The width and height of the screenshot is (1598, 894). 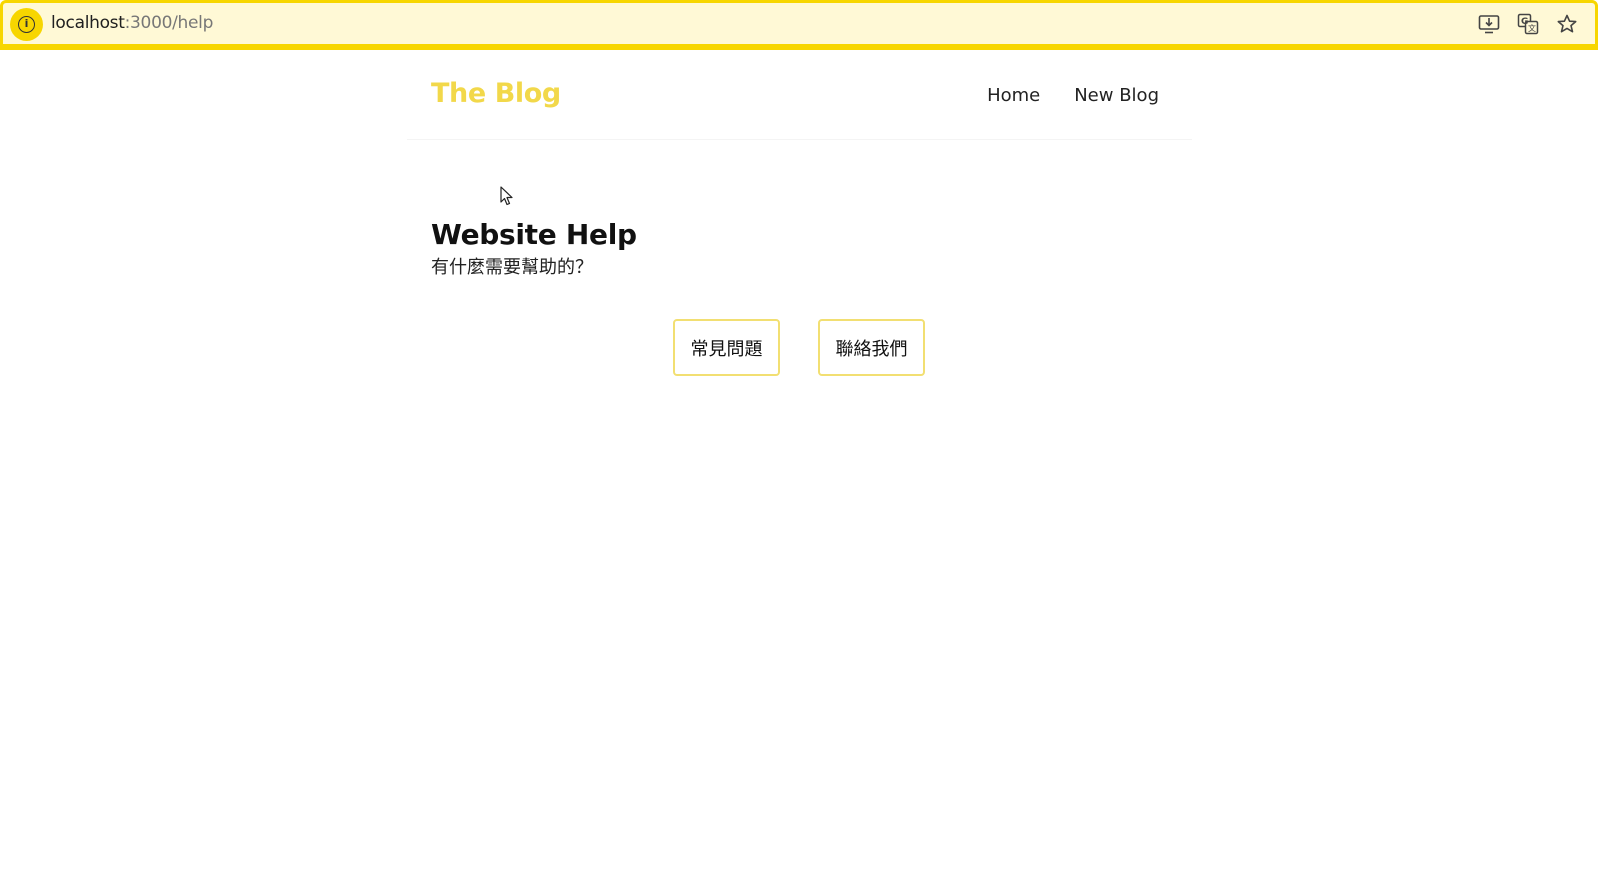 What do you see at coordinates (1073, 95) in the screenshot?
I see `nav-links: Home New Blog` at bounding box center [1073, 95].